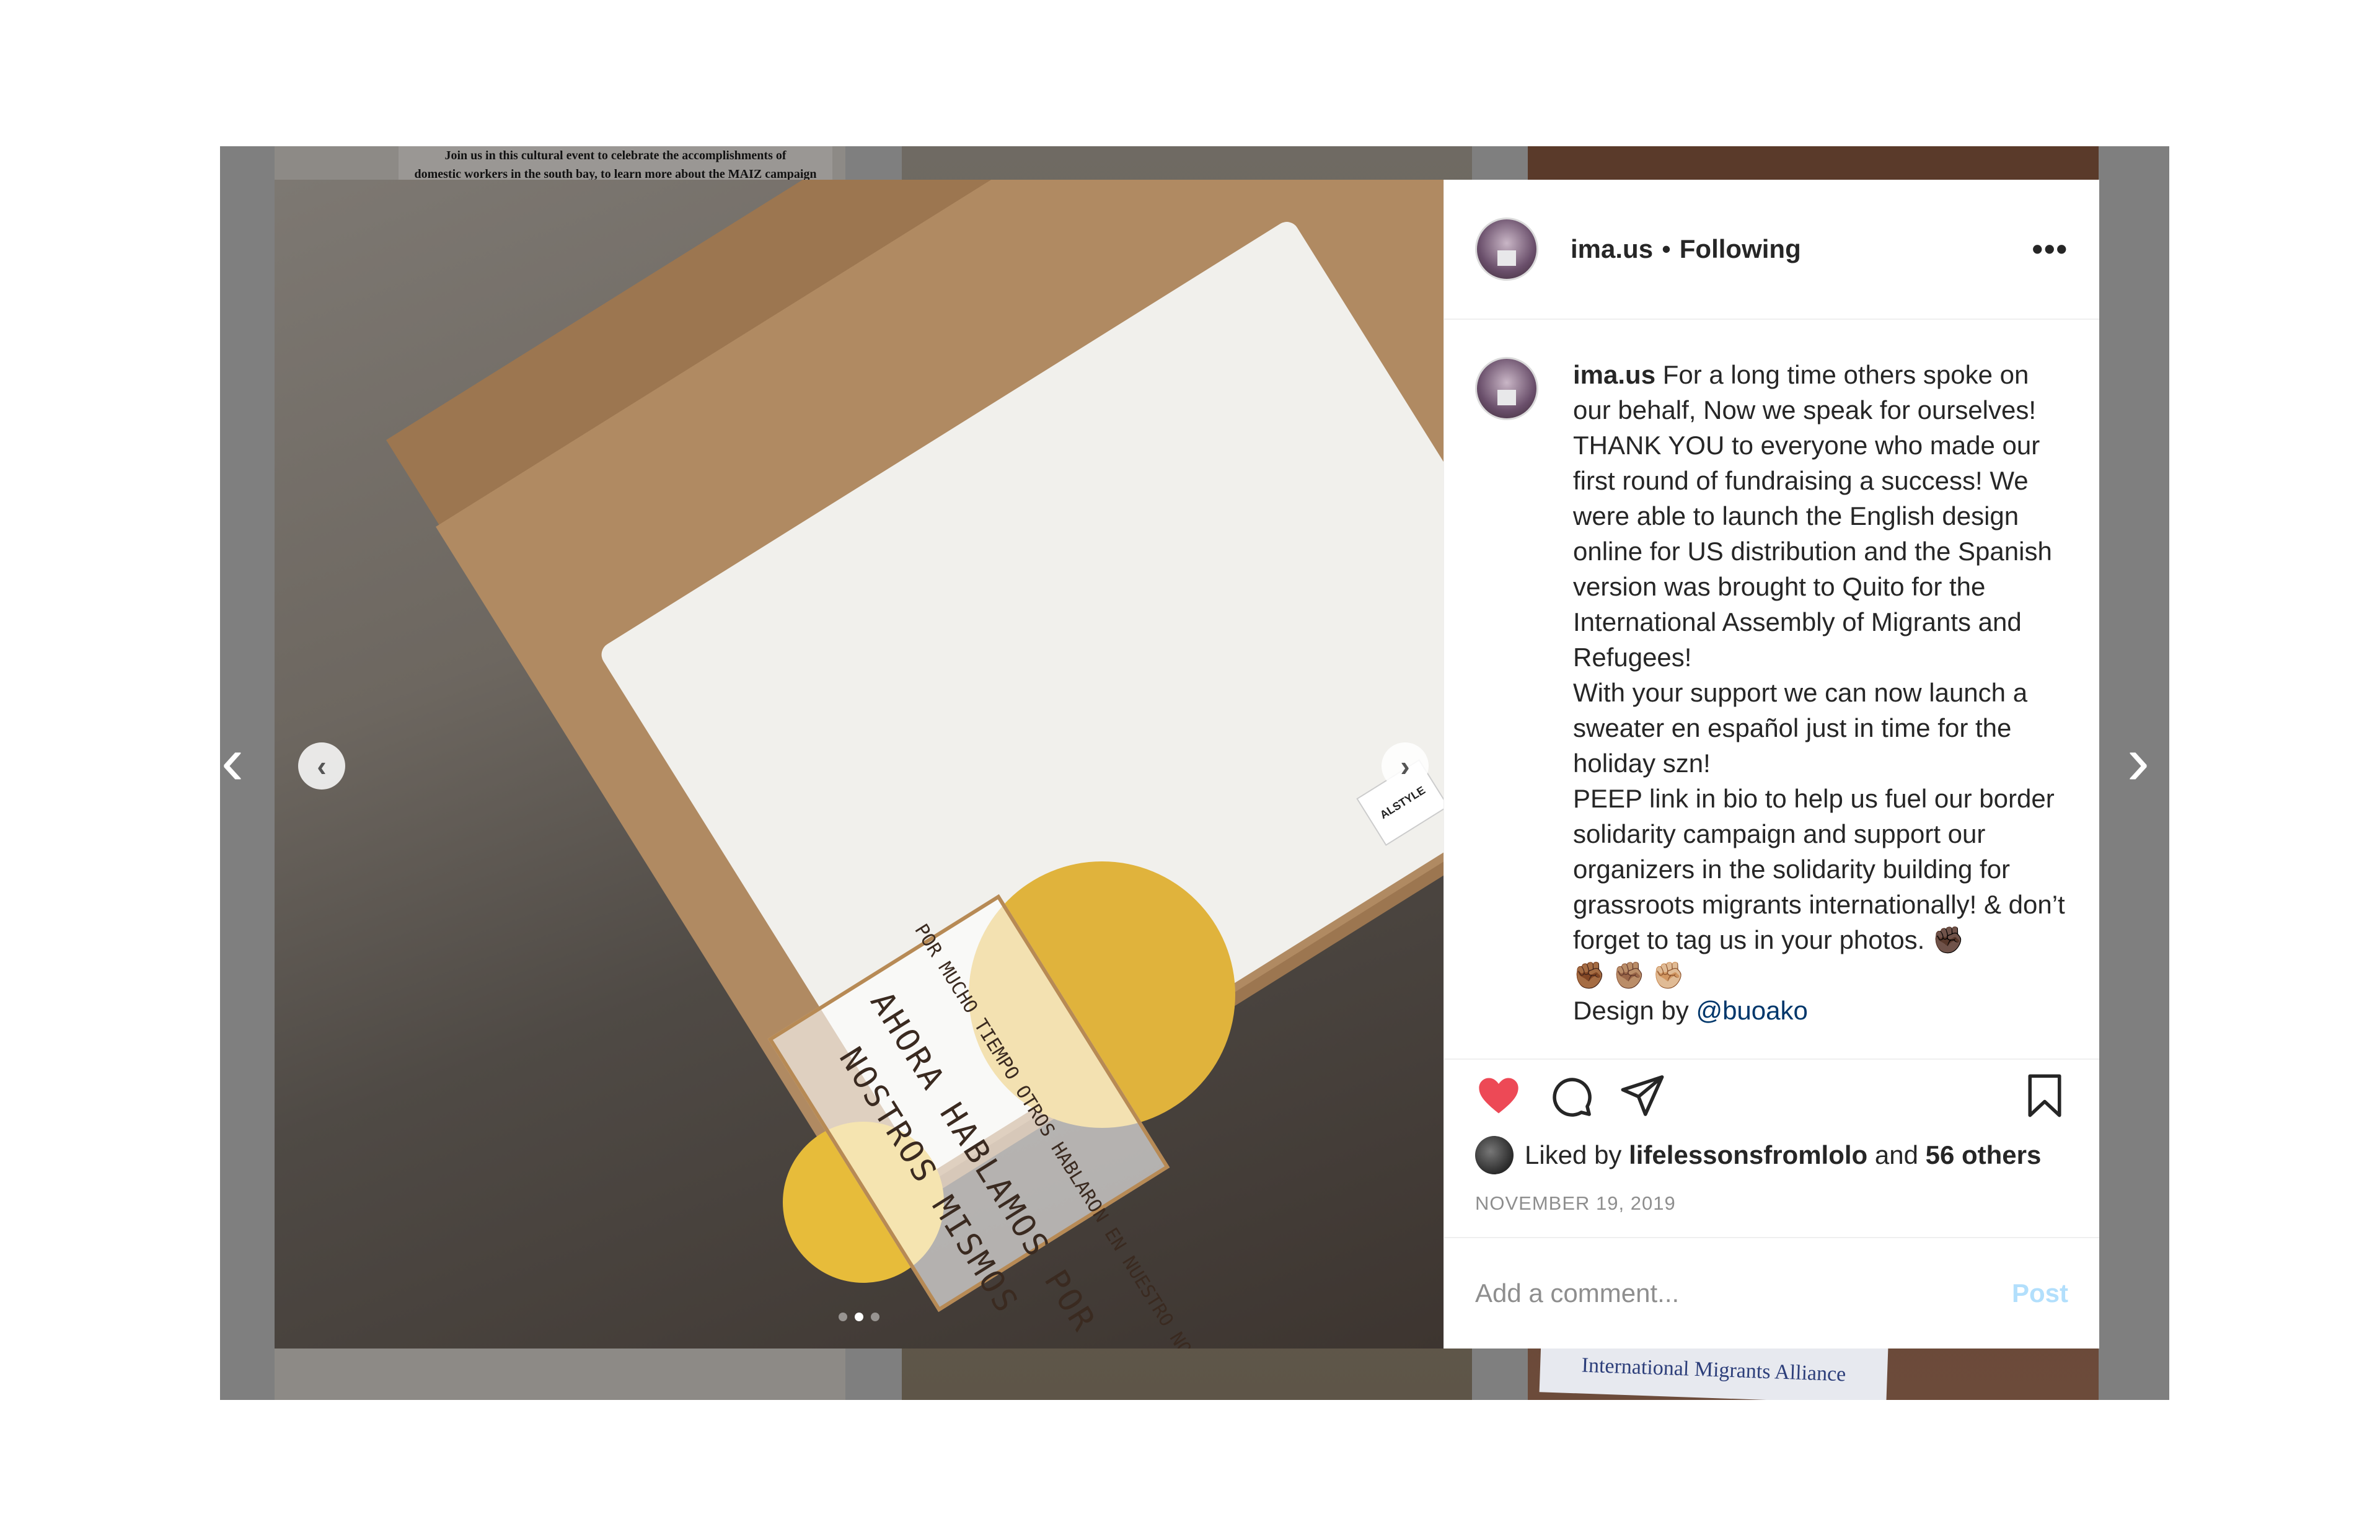 This screenshot has width=2380, height=1540. Describe the element at coordinates (1751, 1010) in the screenshot. I see `mention-link: @buoako` at that location.